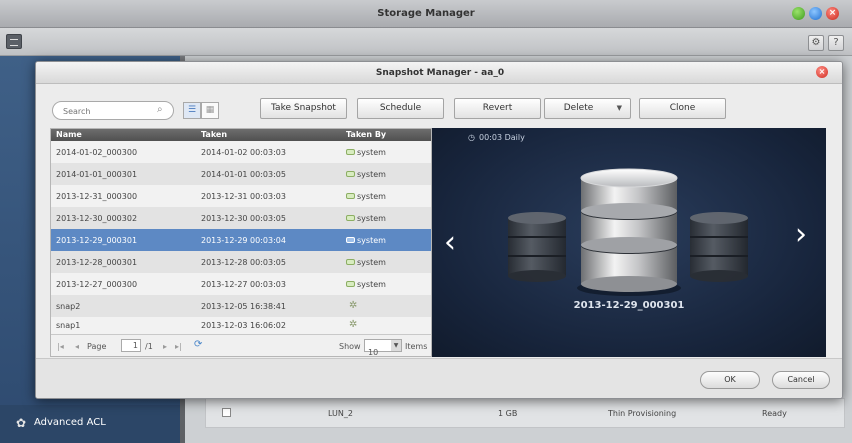  Describe the element at coordinates (642, 413) in the screenshot. I see `lun-type: Thin Provisioning` at that location.